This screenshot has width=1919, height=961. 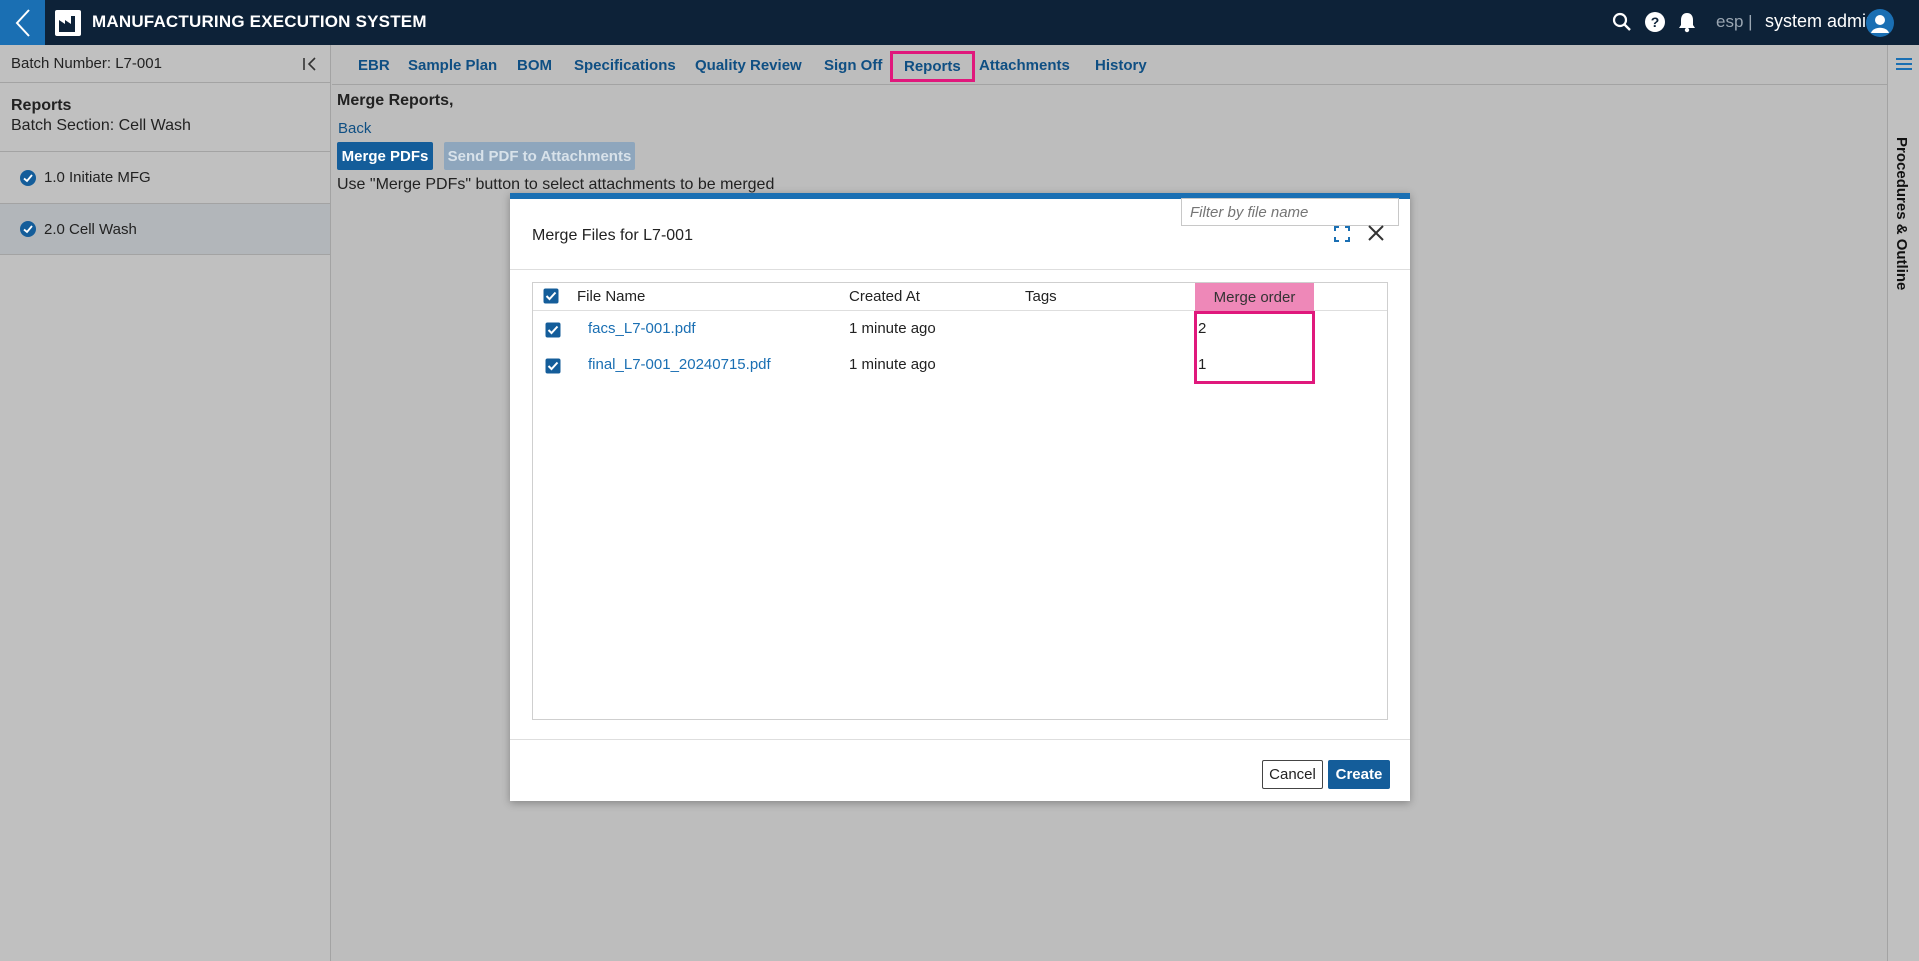 I want to click on factory-logo-icon, so click(x=68, y=23).